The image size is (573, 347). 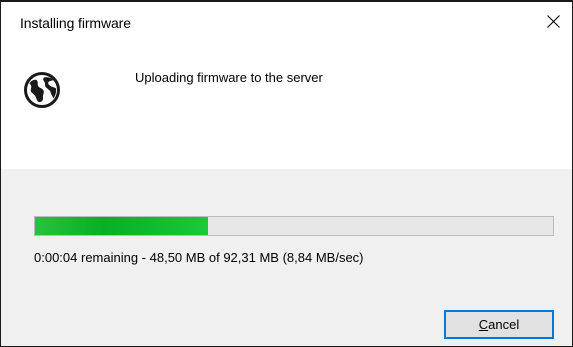 What do you see at coordinates (483, 324) in the screenshot?
I see `cancel-button-mnemonic: C` at bounding box center [483, 324].